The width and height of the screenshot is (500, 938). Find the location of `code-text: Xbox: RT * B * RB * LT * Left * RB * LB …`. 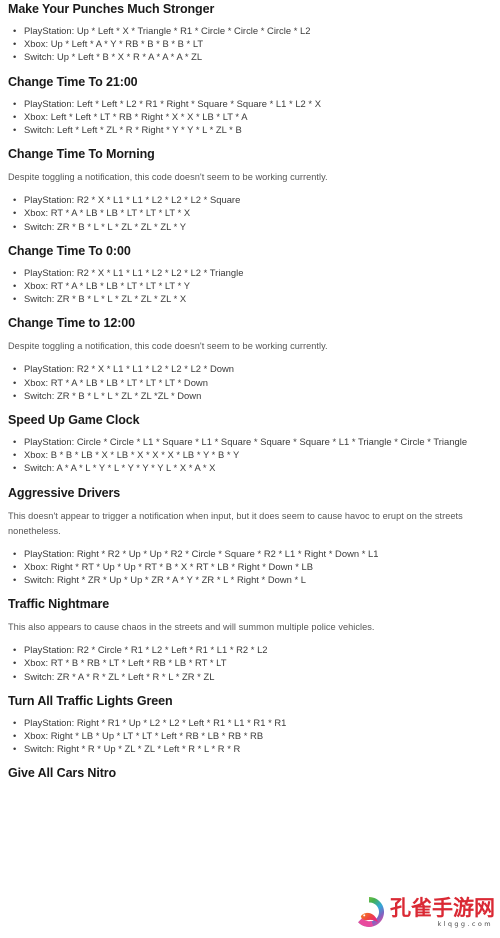

code-text: Xbox: RT * B * RB * LT * Left * RB * LB … is located at coordinates (125, 663).